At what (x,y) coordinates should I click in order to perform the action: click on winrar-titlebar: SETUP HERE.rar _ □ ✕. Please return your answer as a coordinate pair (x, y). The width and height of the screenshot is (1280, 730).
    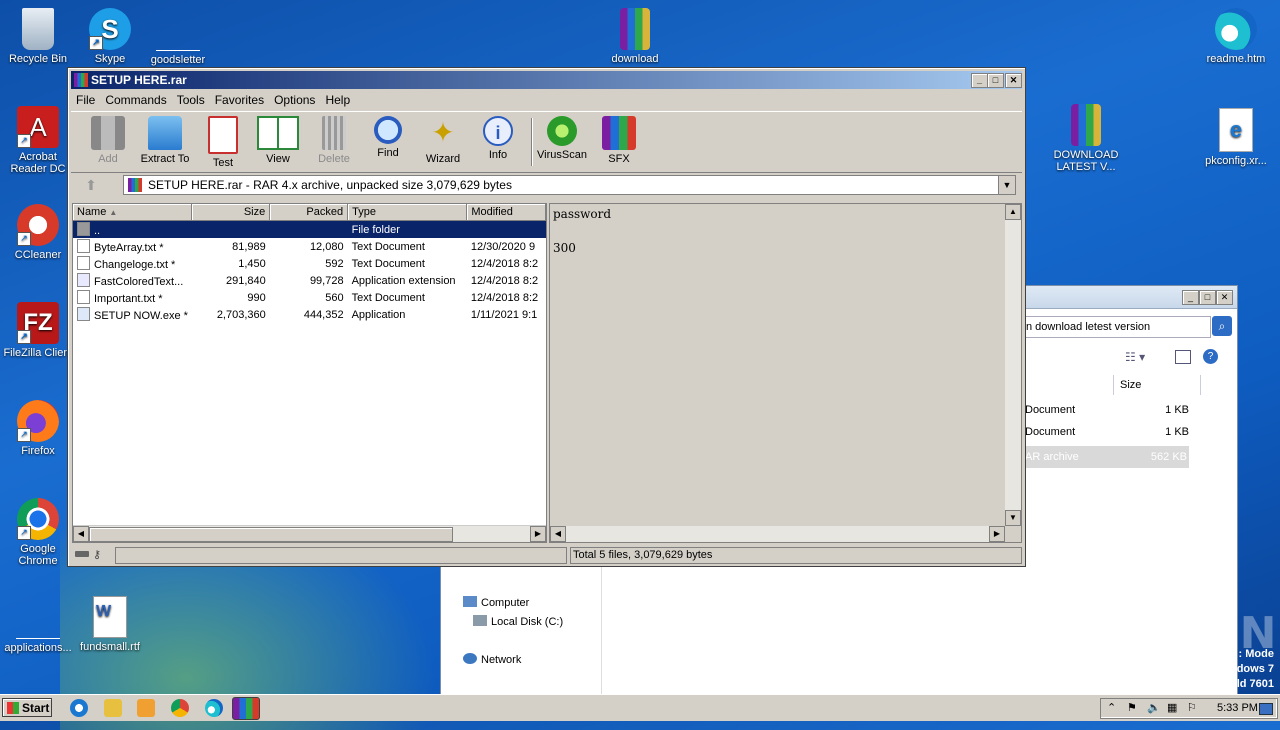
    Looking at the image, I should click on (546, 80).